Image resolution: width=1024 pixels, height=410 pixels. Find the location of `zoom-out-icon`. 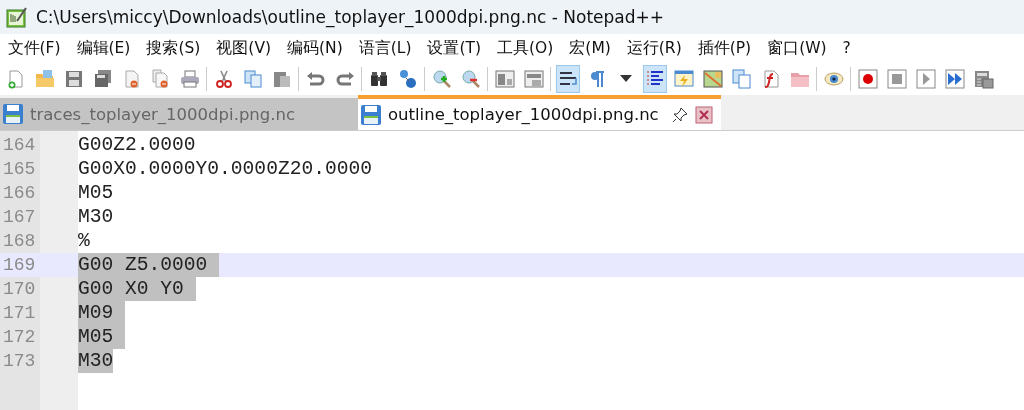

zoom-out-icon is located at coordinates (470, 78).